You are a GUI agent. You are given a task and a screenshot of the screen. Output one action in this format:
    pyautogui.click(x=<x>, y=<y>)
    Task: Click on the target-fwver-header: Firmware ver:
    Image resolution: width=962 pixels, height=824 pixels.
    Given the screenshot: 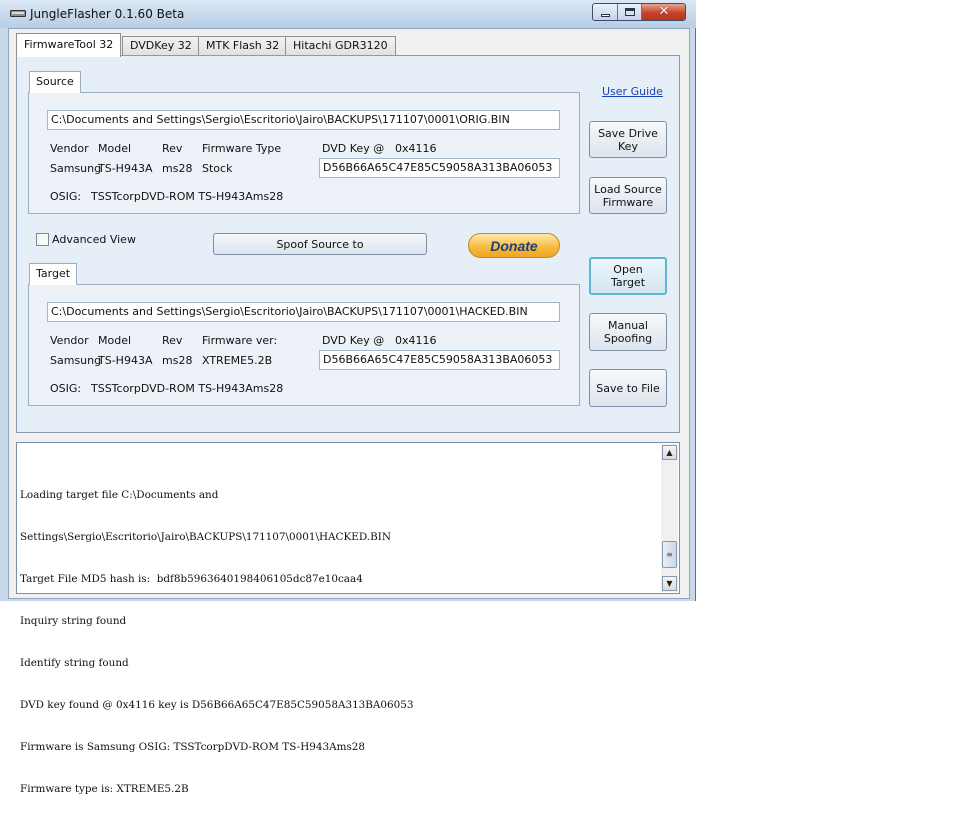 What is the action you would take?
    pyautogui.click(x=240, y=340)
    